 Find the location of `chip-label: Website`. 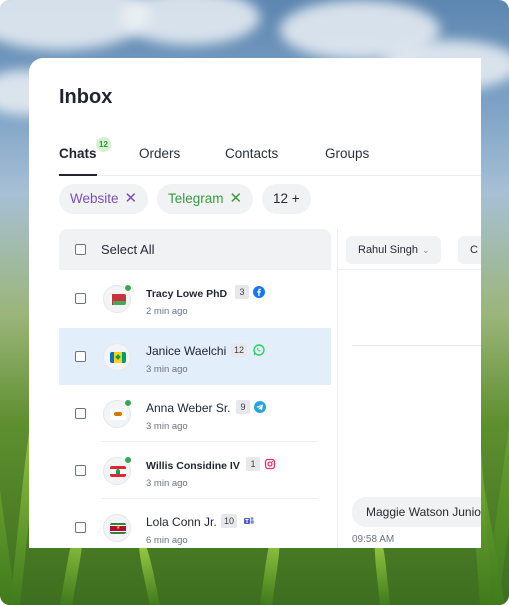

chip-label: Website is located at coordinates (94, 198).